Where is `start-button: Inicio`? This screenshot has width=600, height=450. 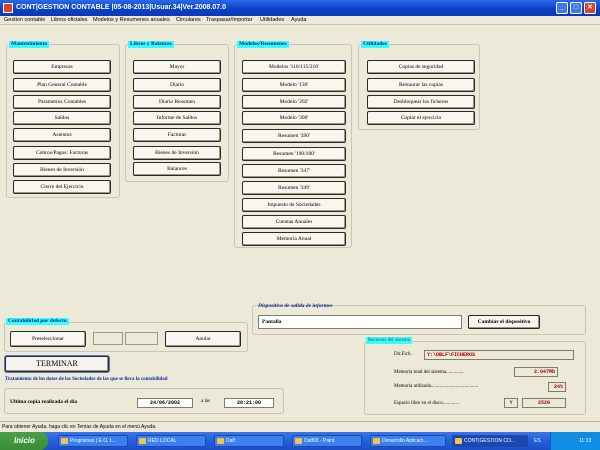 start-button: Inicio is located at coordinates (24, 441).